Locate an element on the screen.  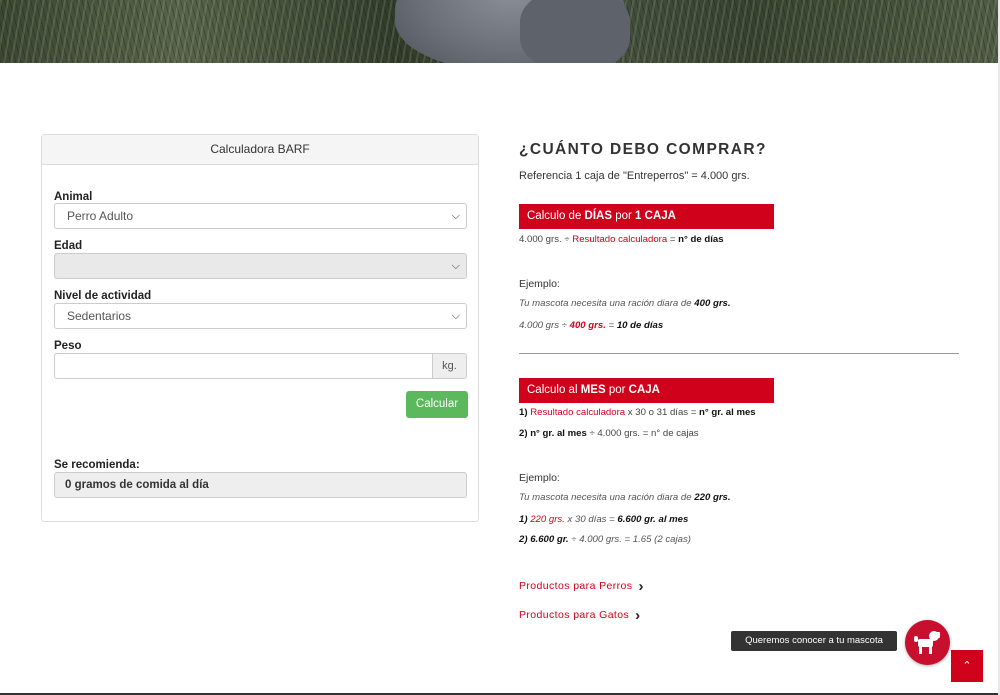
actividad-select: Sedentarios ⌵ is located at coordinates (260, 316).